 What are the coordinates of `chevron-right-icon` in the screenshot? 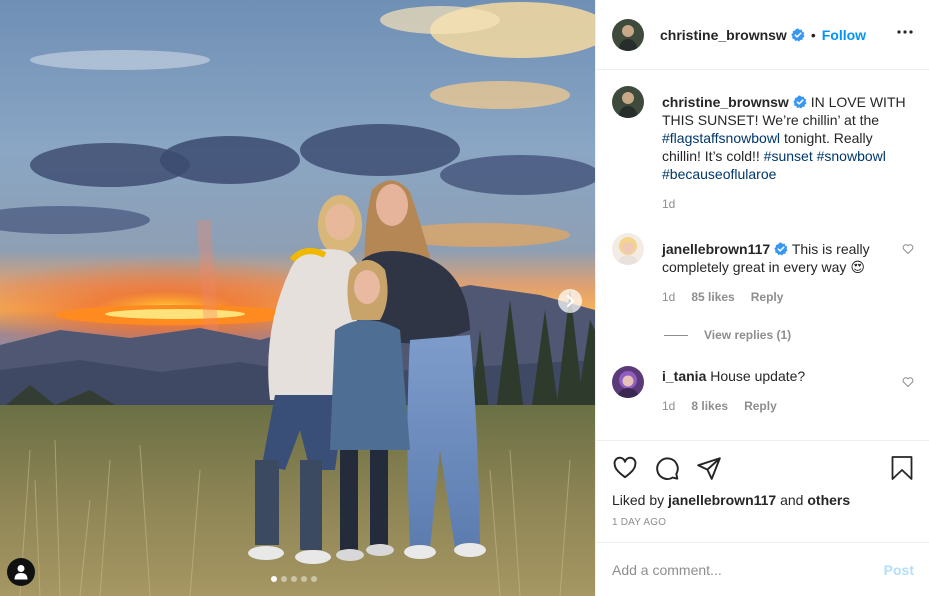 It's located at (571, 301).